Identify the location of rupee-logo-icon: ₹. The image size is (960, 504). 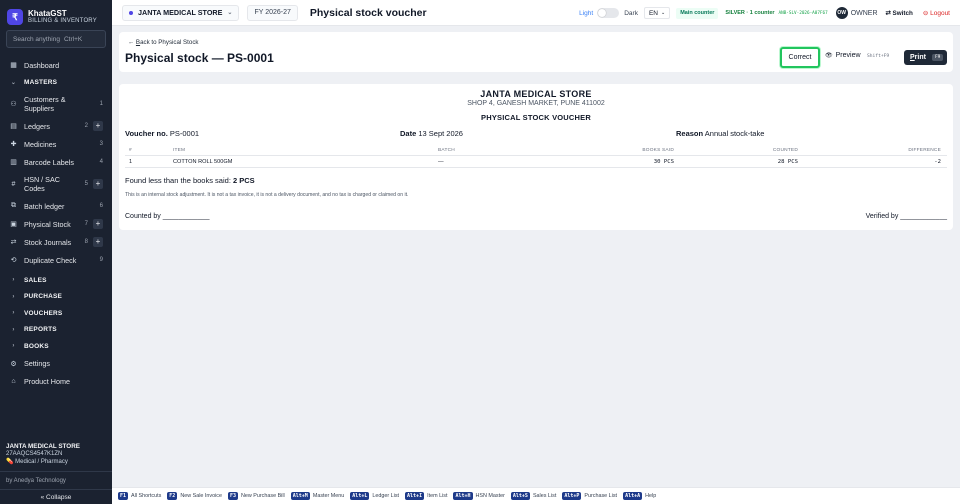
(15, 17).